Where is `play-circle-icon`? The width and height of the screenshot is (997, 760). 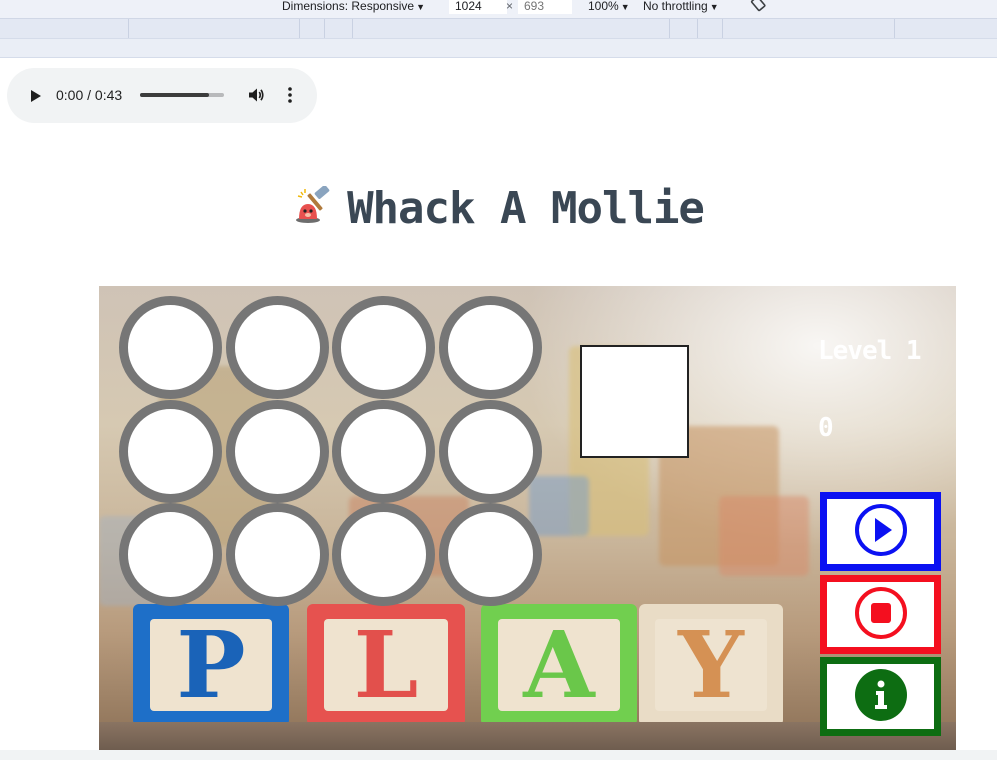
play-circle-icon is located at coordinates (881, 532).